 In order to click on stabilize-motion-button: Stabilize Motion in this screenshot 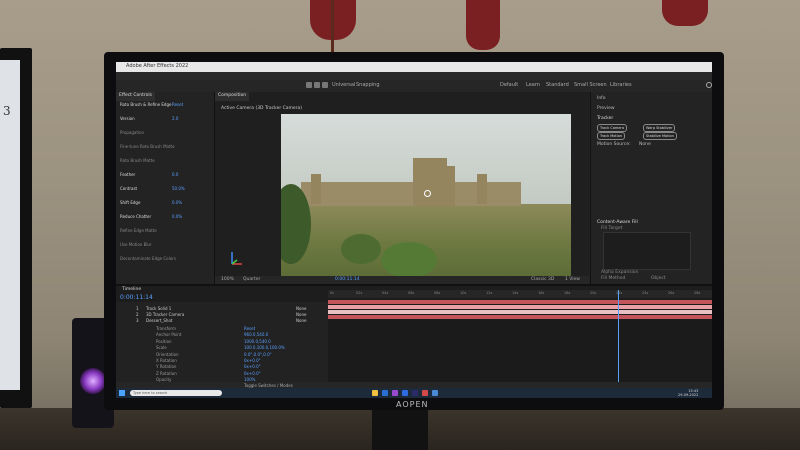, I will do `click(660, 136)`.